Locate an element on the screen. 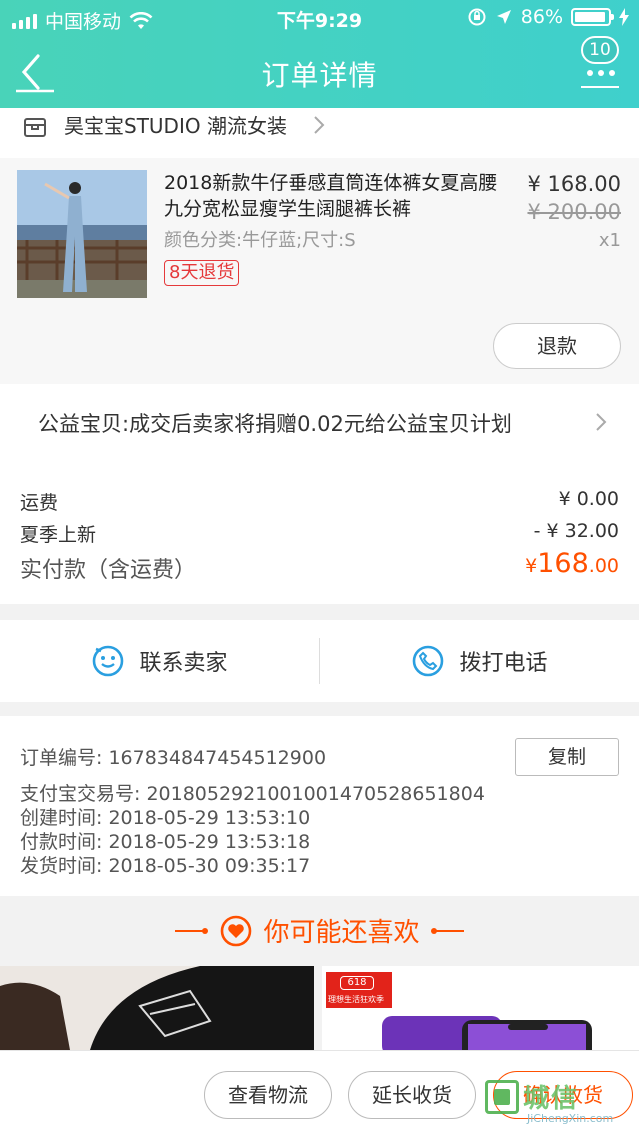 This screenshot has width=639, height=1136. total-decimal: .00 is located at coordinates (603, 566).